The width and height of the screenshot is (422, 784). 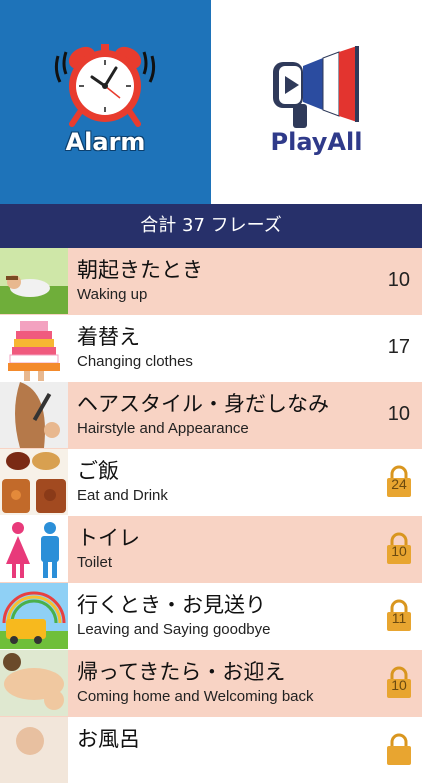 I want to click on category-title: 着替え, so click(x=108, y=337).